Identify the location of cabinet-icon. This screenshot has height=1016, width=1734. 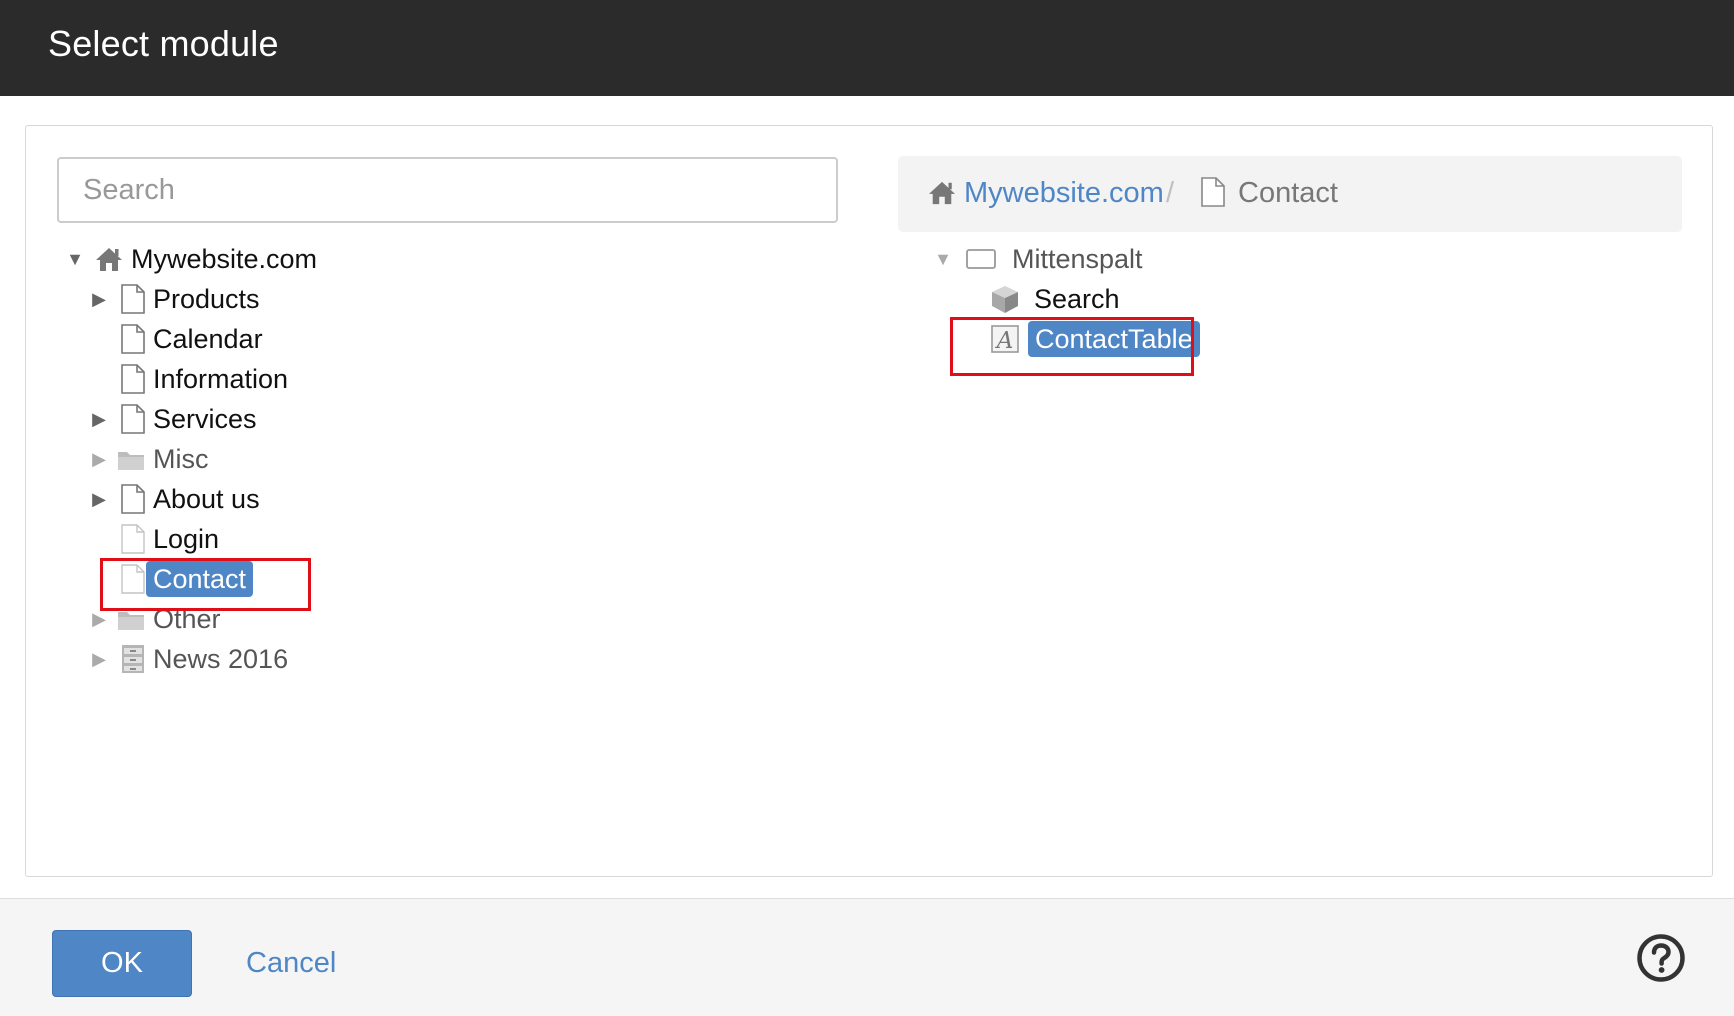
(133, 659).